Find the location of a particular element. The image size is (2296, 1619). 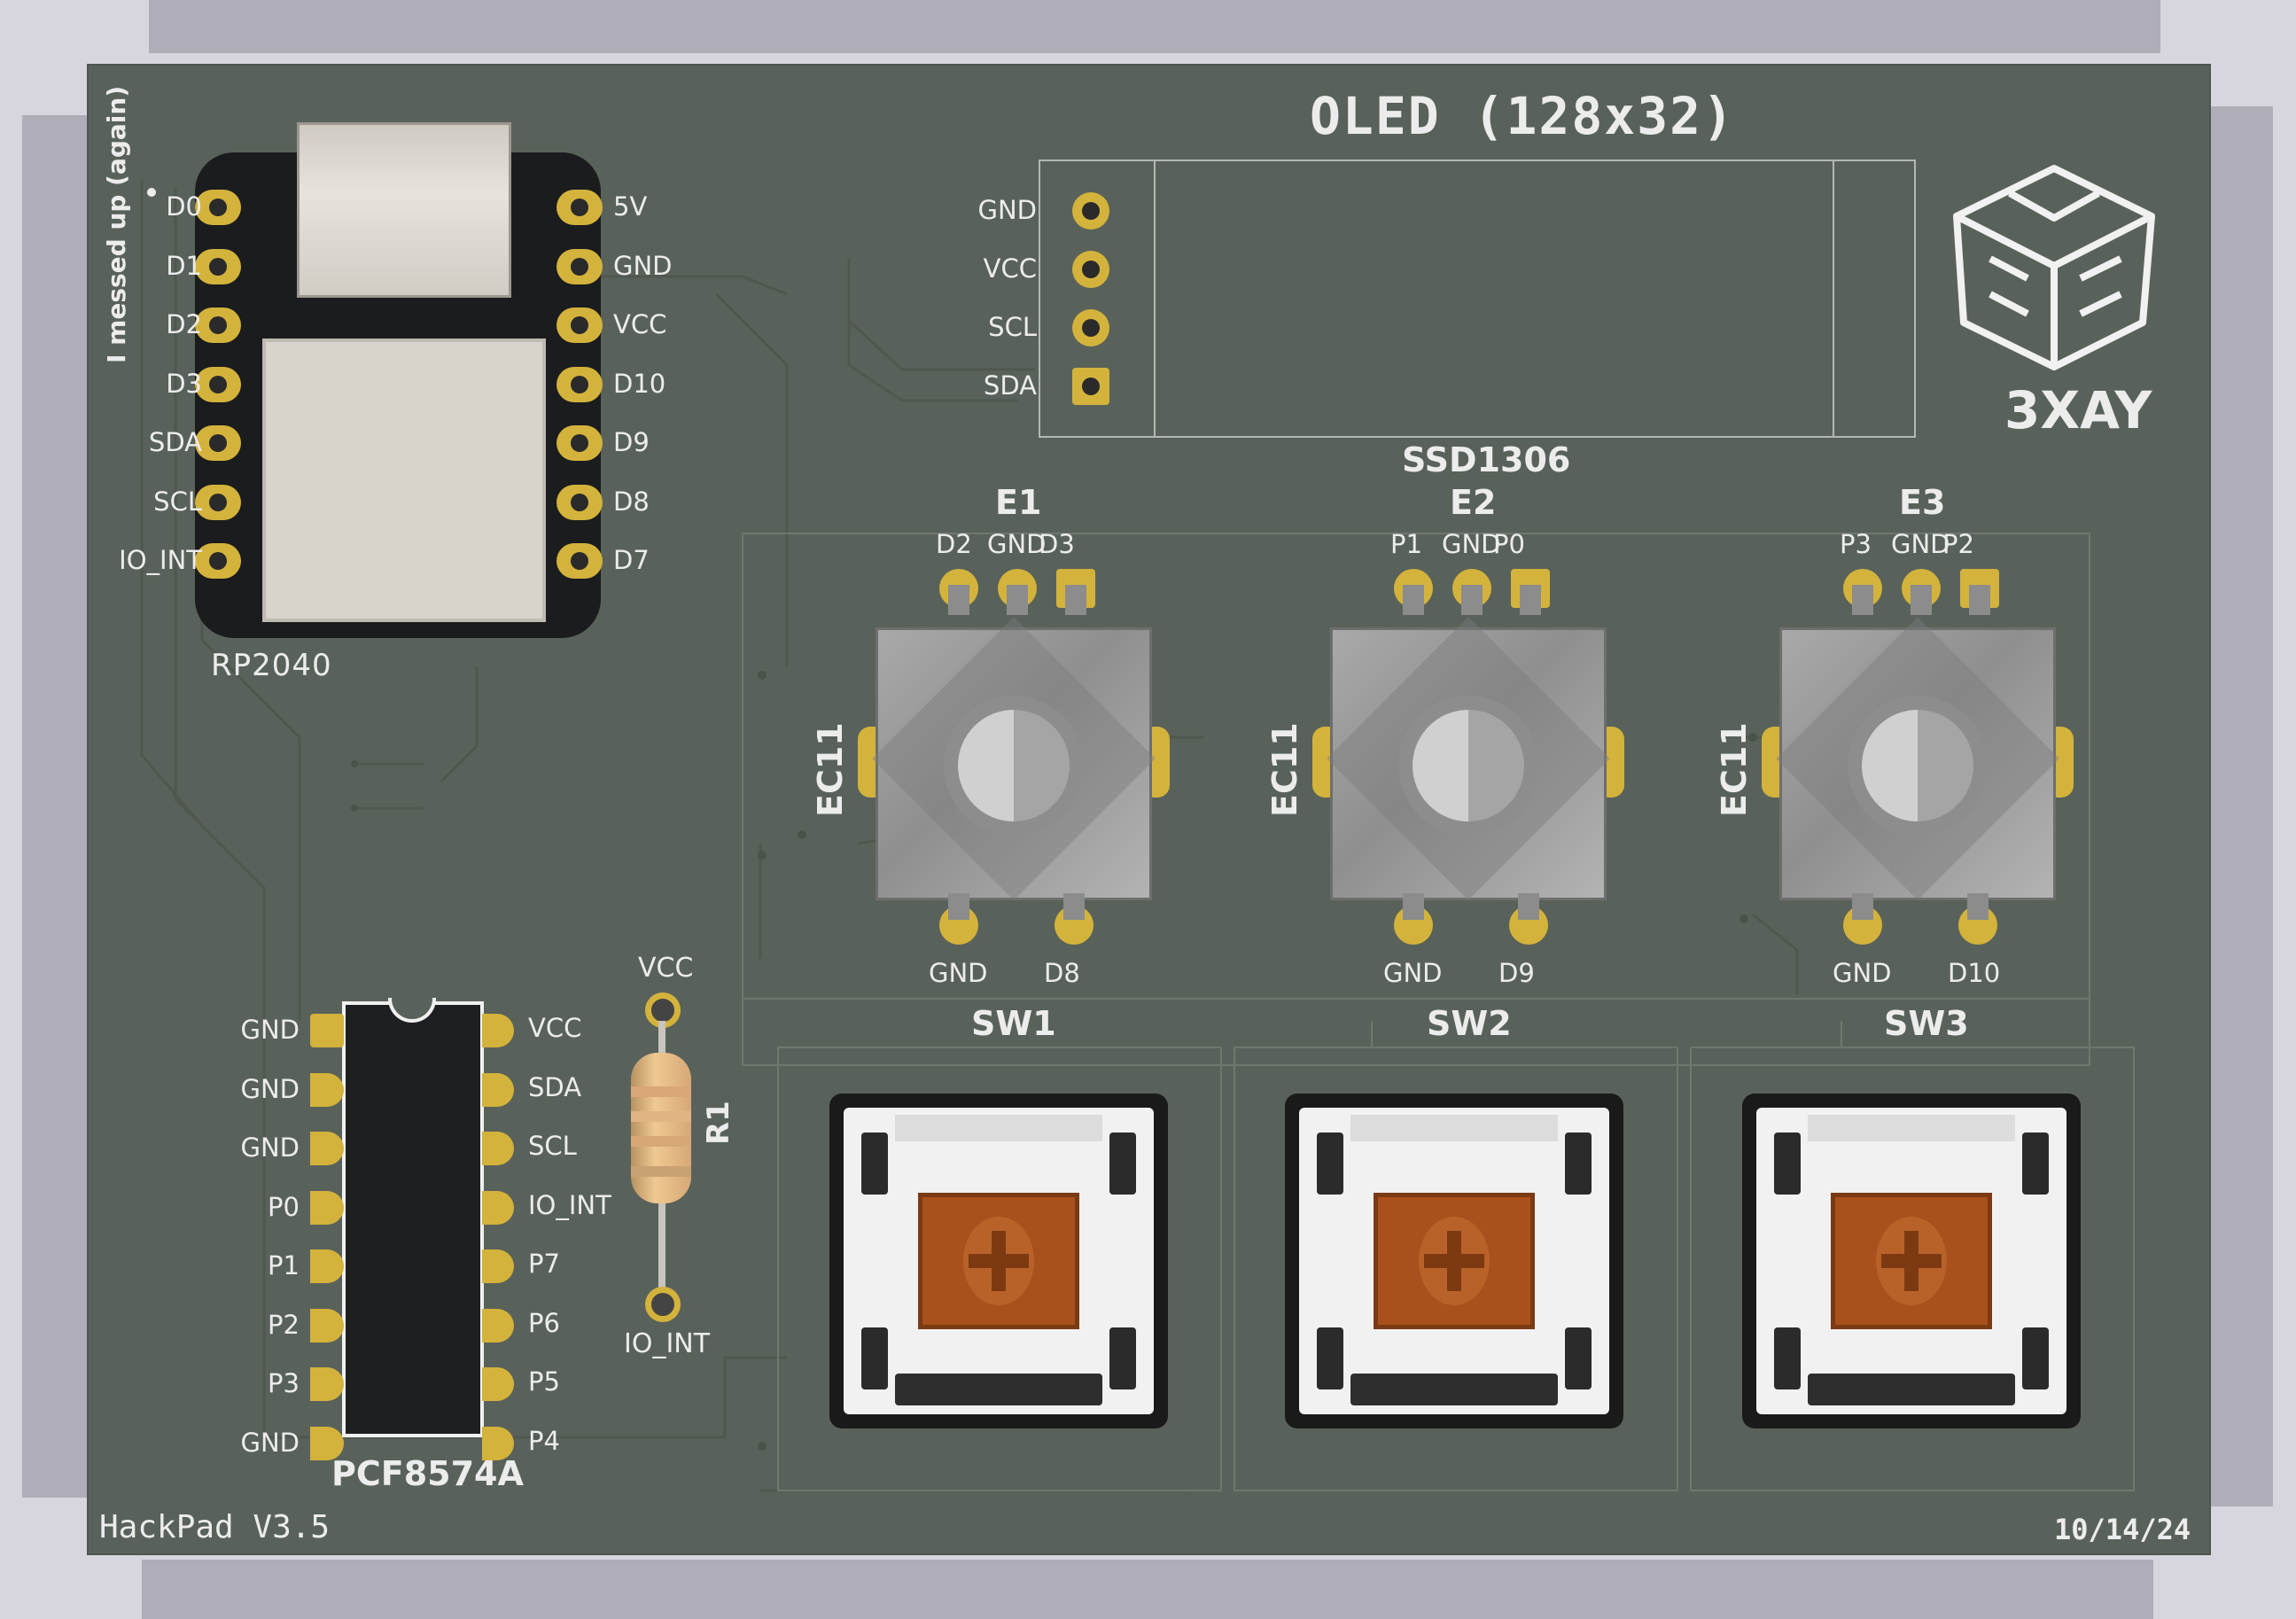

background-shadow-left is located at coordinates (54, 806).